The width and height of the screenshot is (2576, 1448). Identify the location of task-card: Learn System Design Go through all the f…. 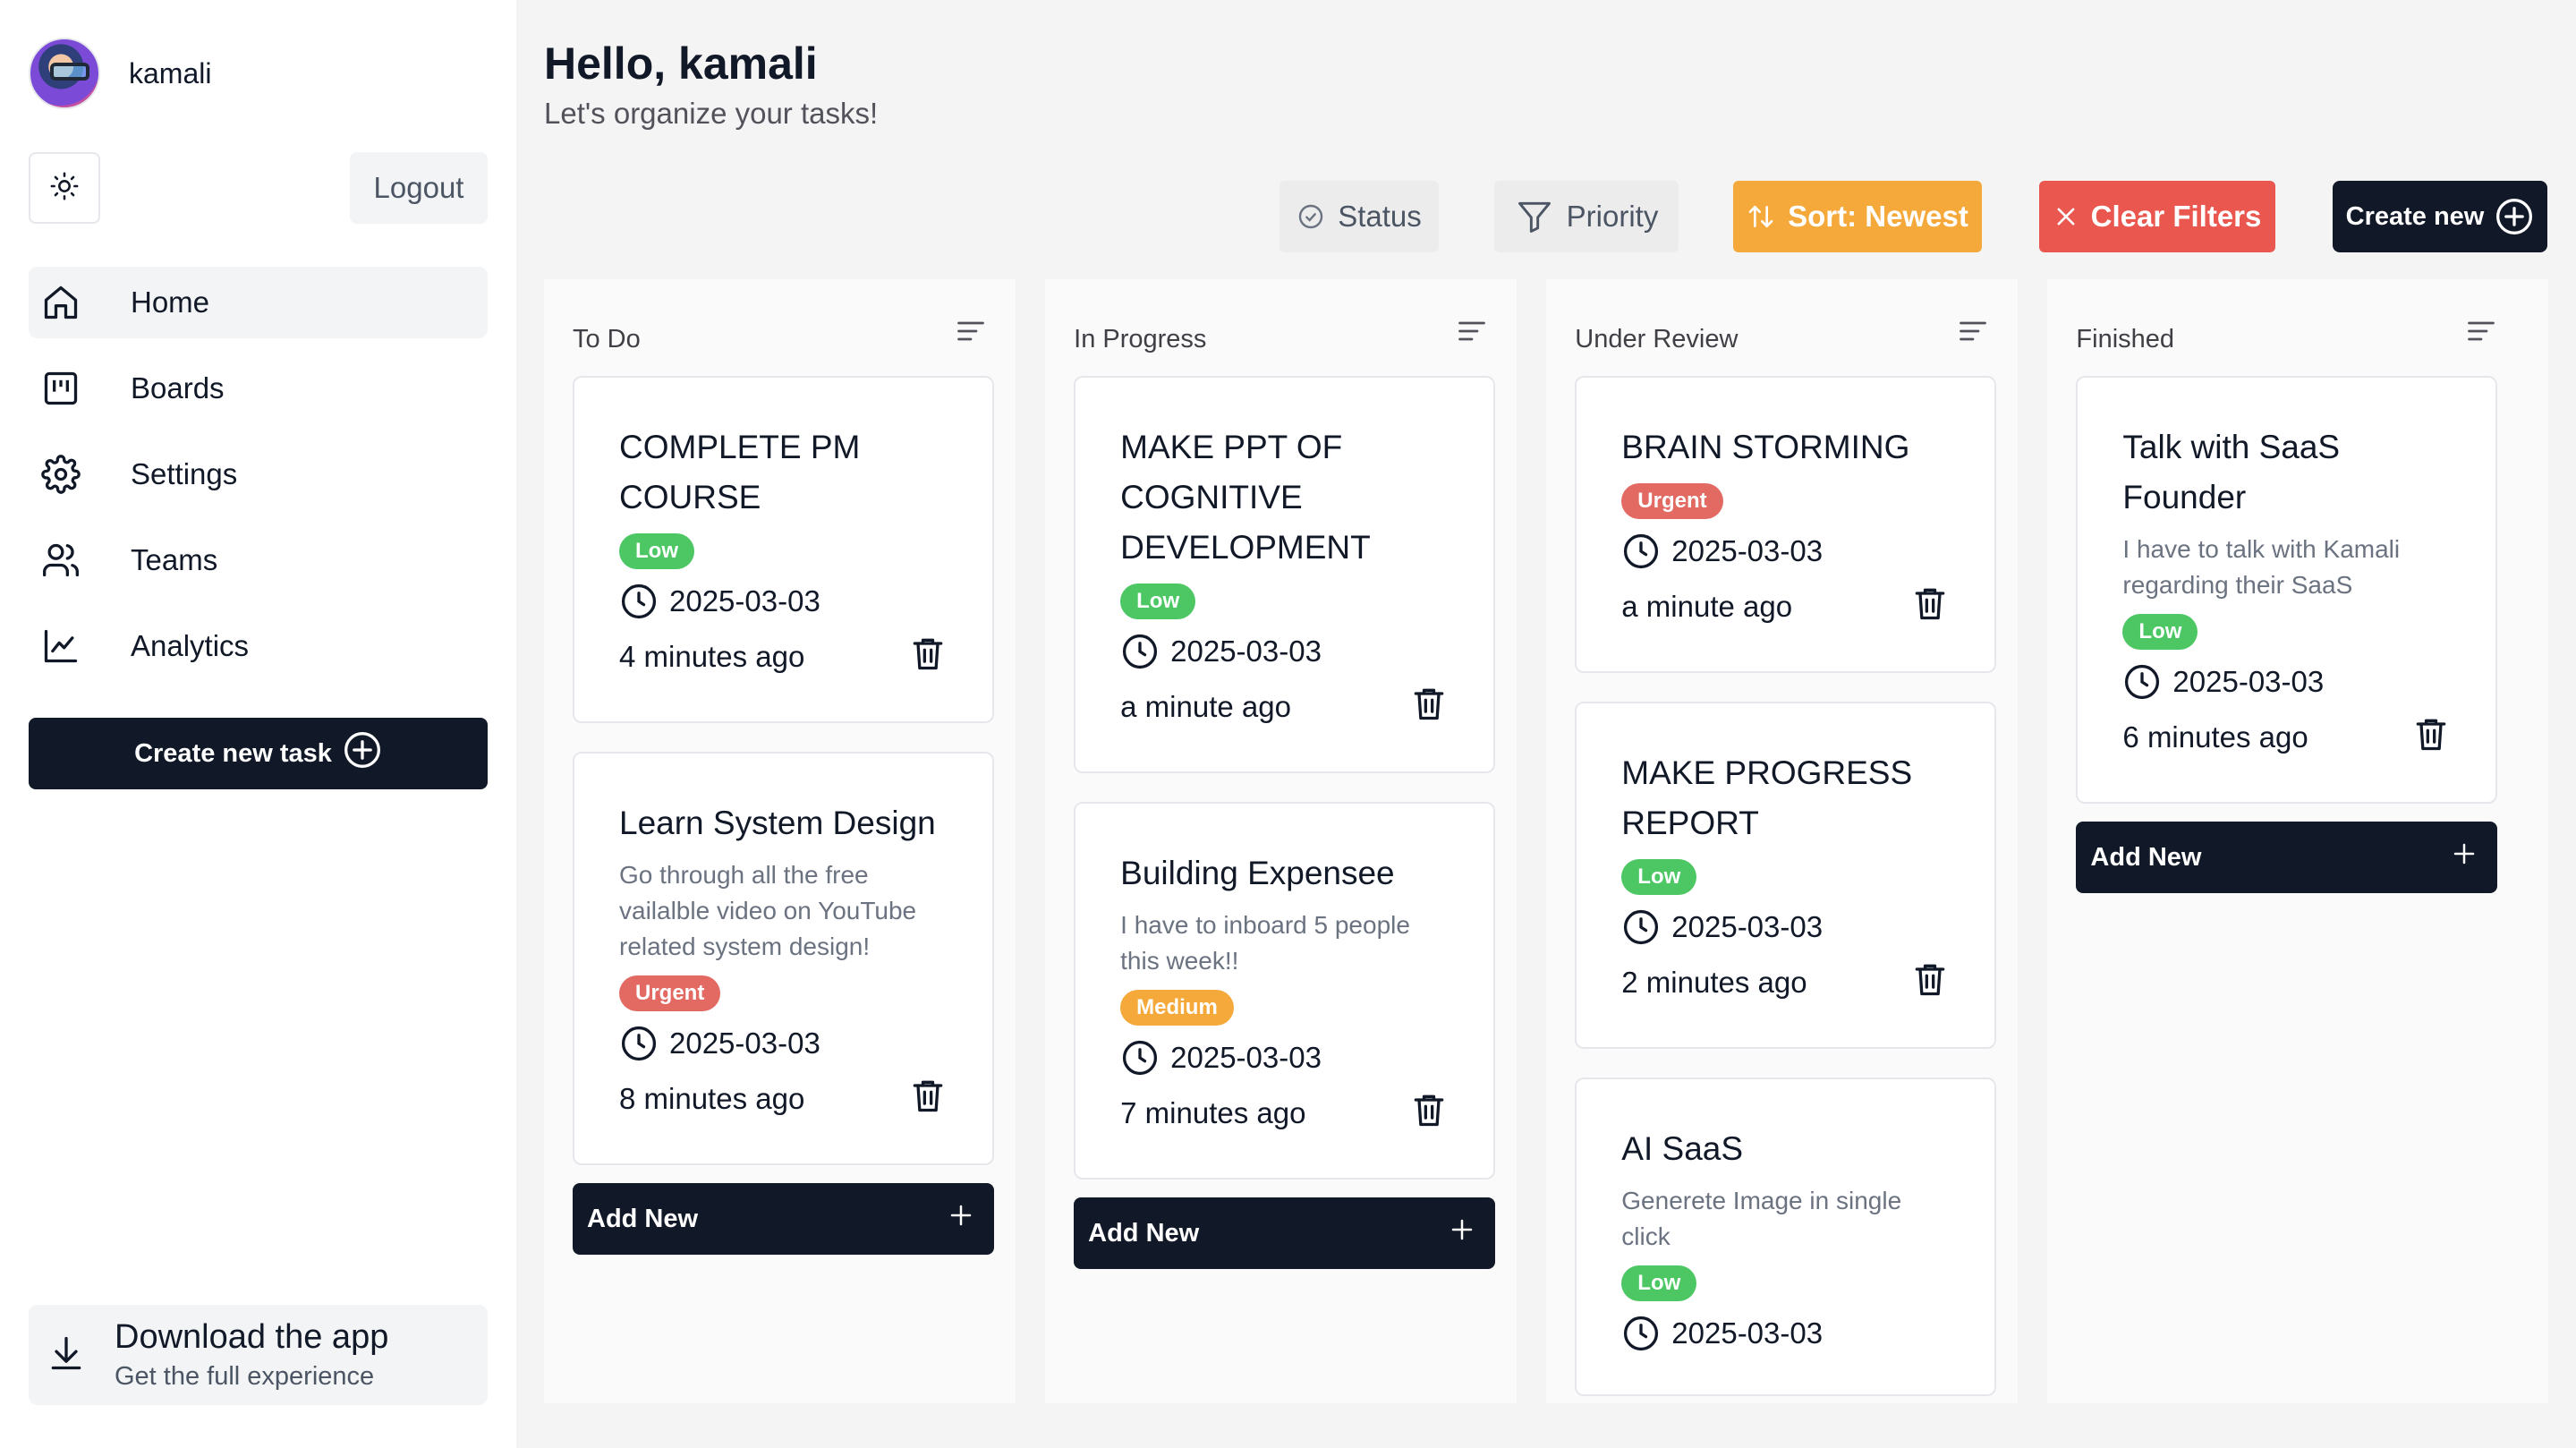
(783, 958).